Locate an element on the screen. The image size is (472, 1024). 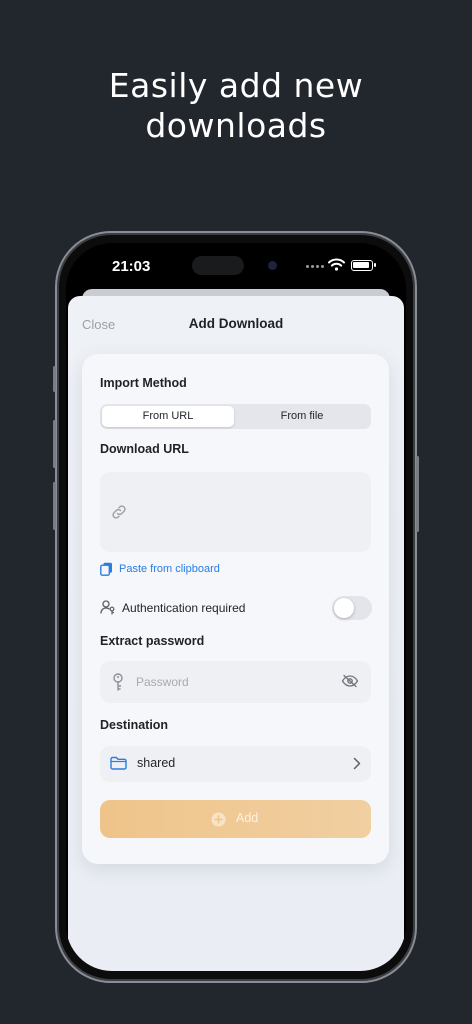
eye-slash-icon is located at coordinates (350, 681).